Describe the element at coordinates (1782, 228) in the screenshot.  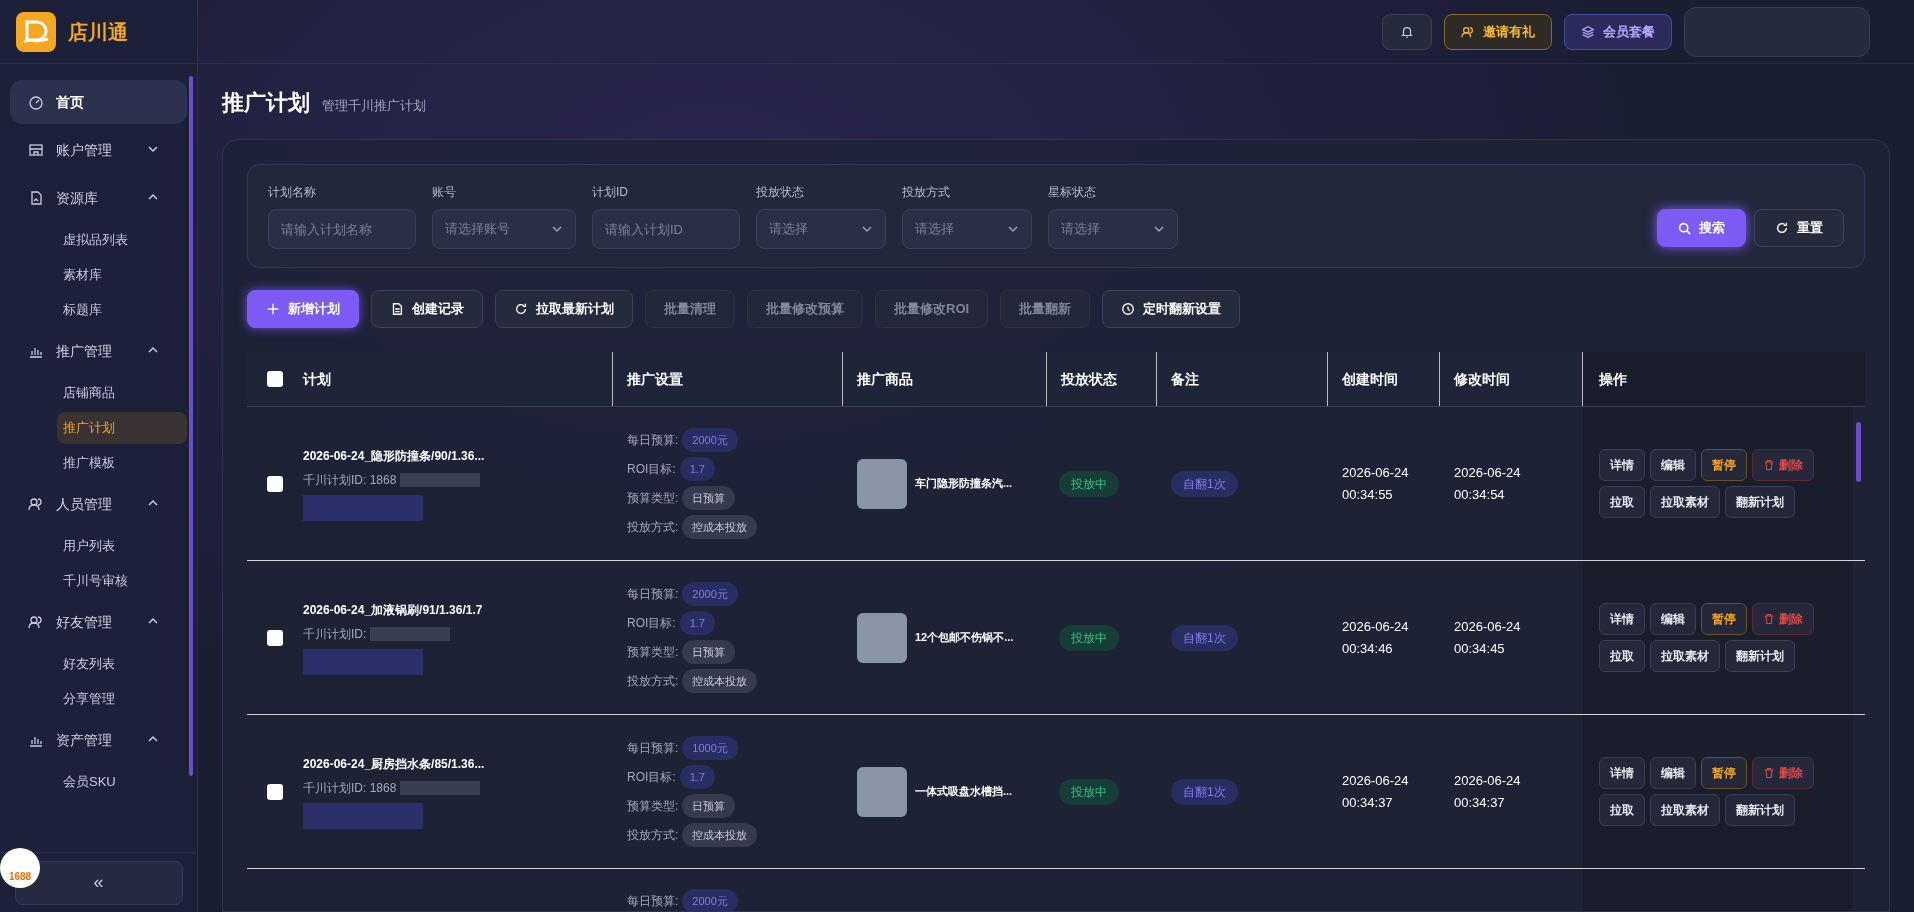
I see `refresh-icon` at that location.